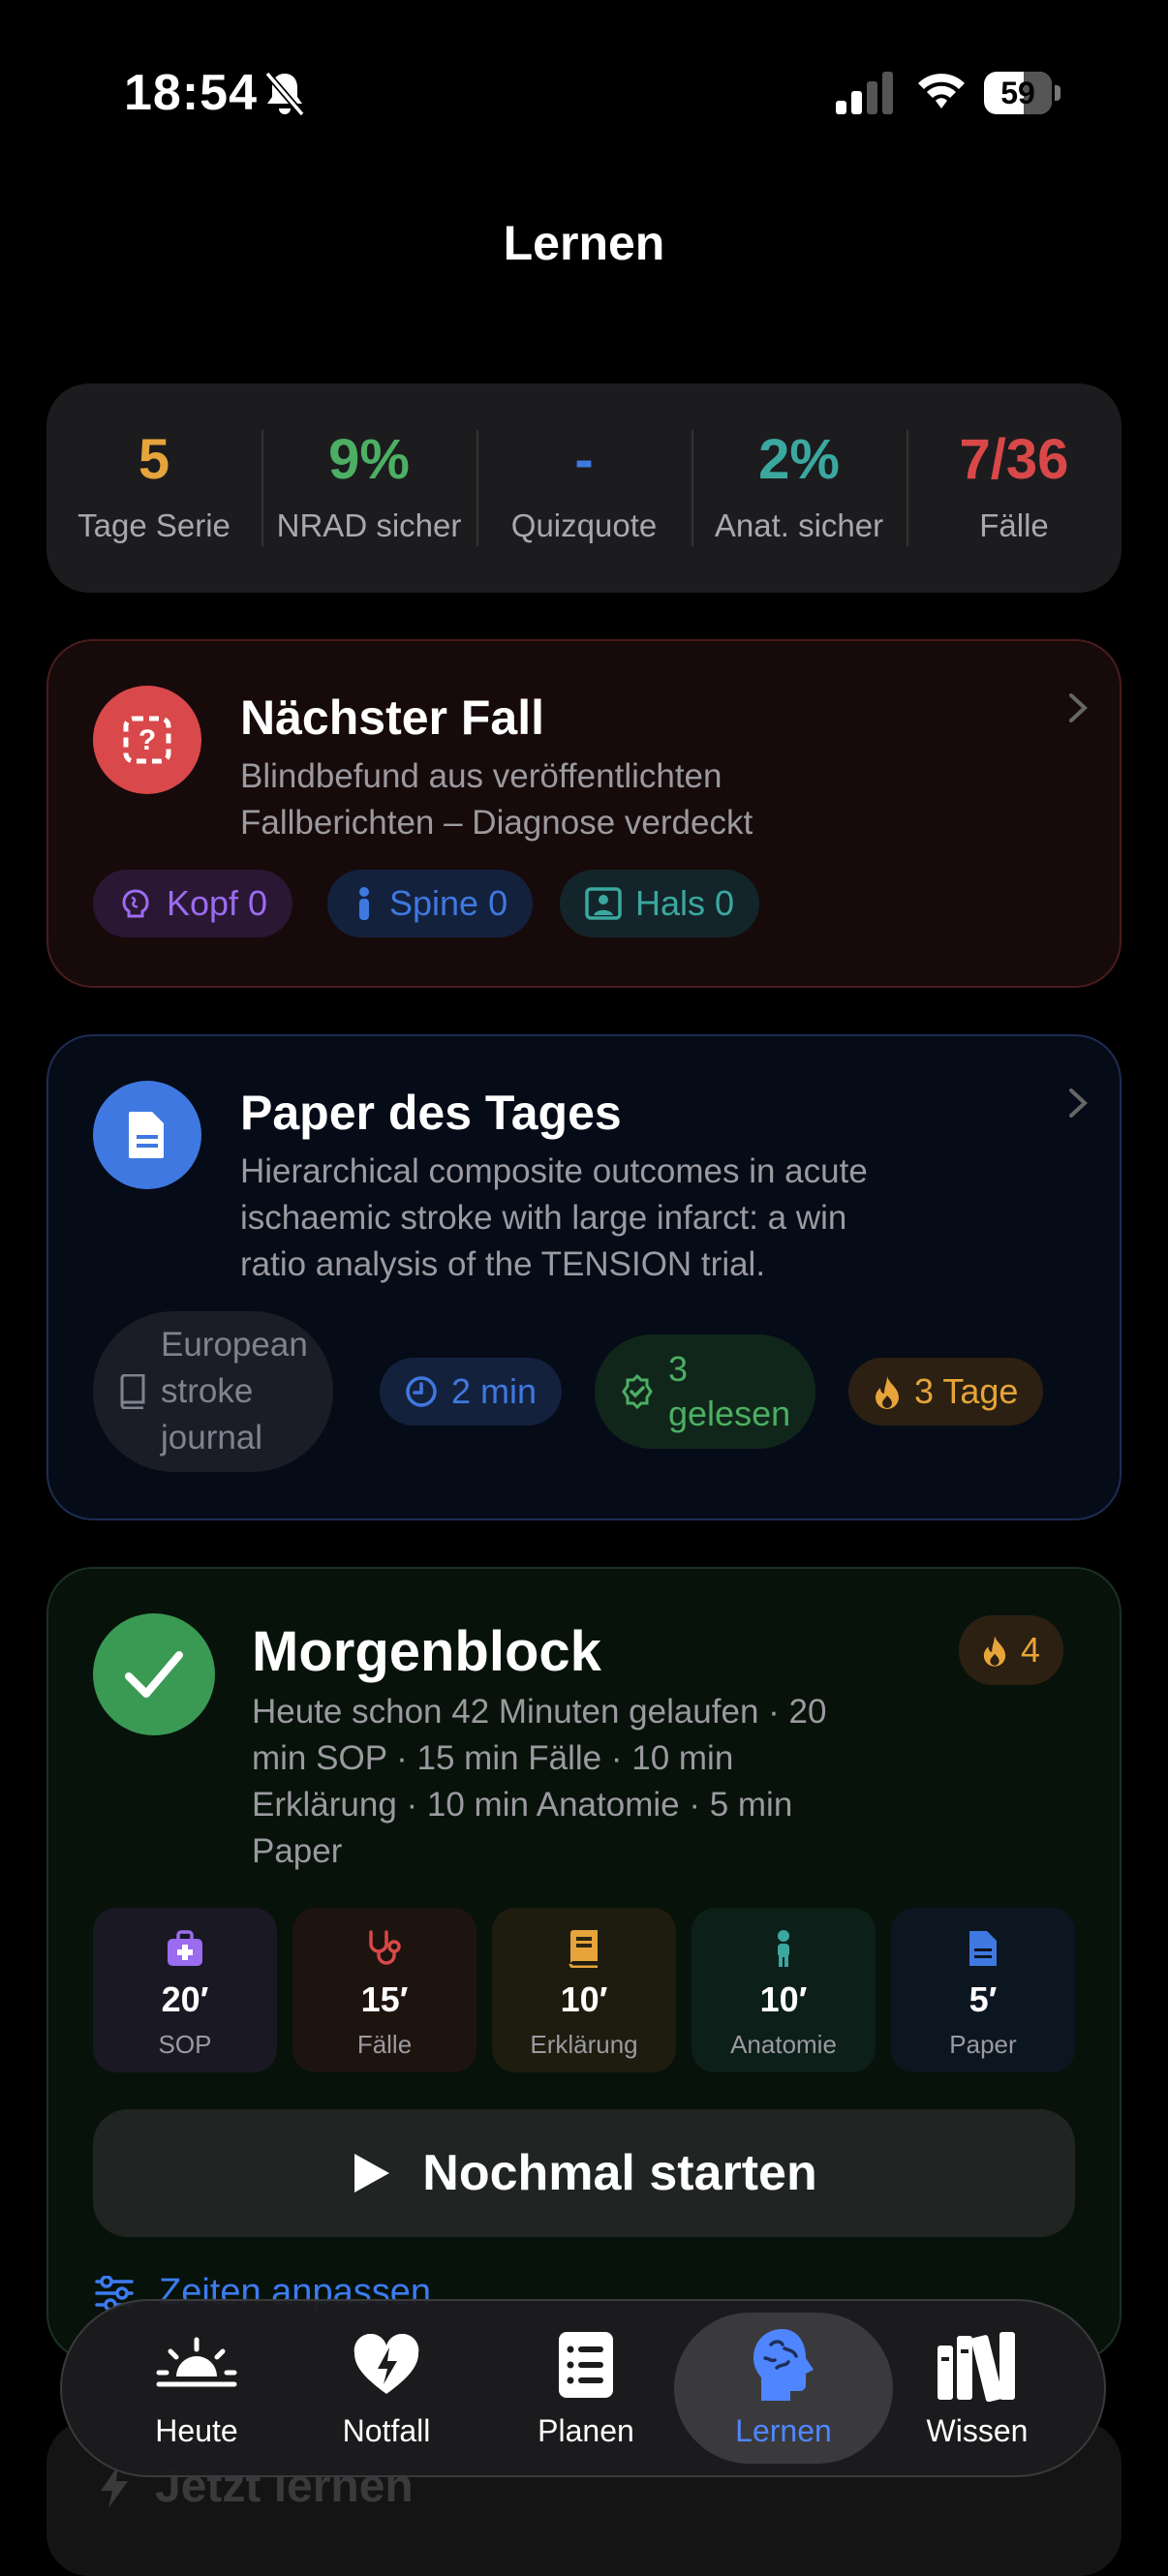 Image resolution: width=1168 pixels, height=2576 pixels. I want to click on restart-button: Nochmal starten, so click(584, 2173).